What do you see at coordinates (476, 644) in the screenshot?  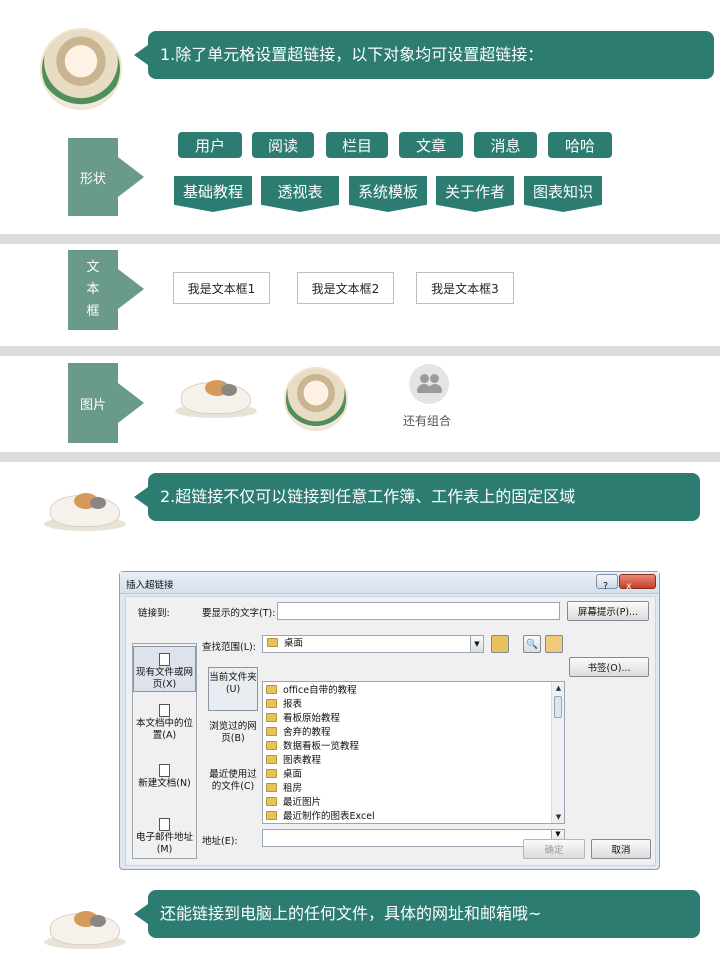 I see `chevron-down-icon: ▼` at bounding box center [476, 644].